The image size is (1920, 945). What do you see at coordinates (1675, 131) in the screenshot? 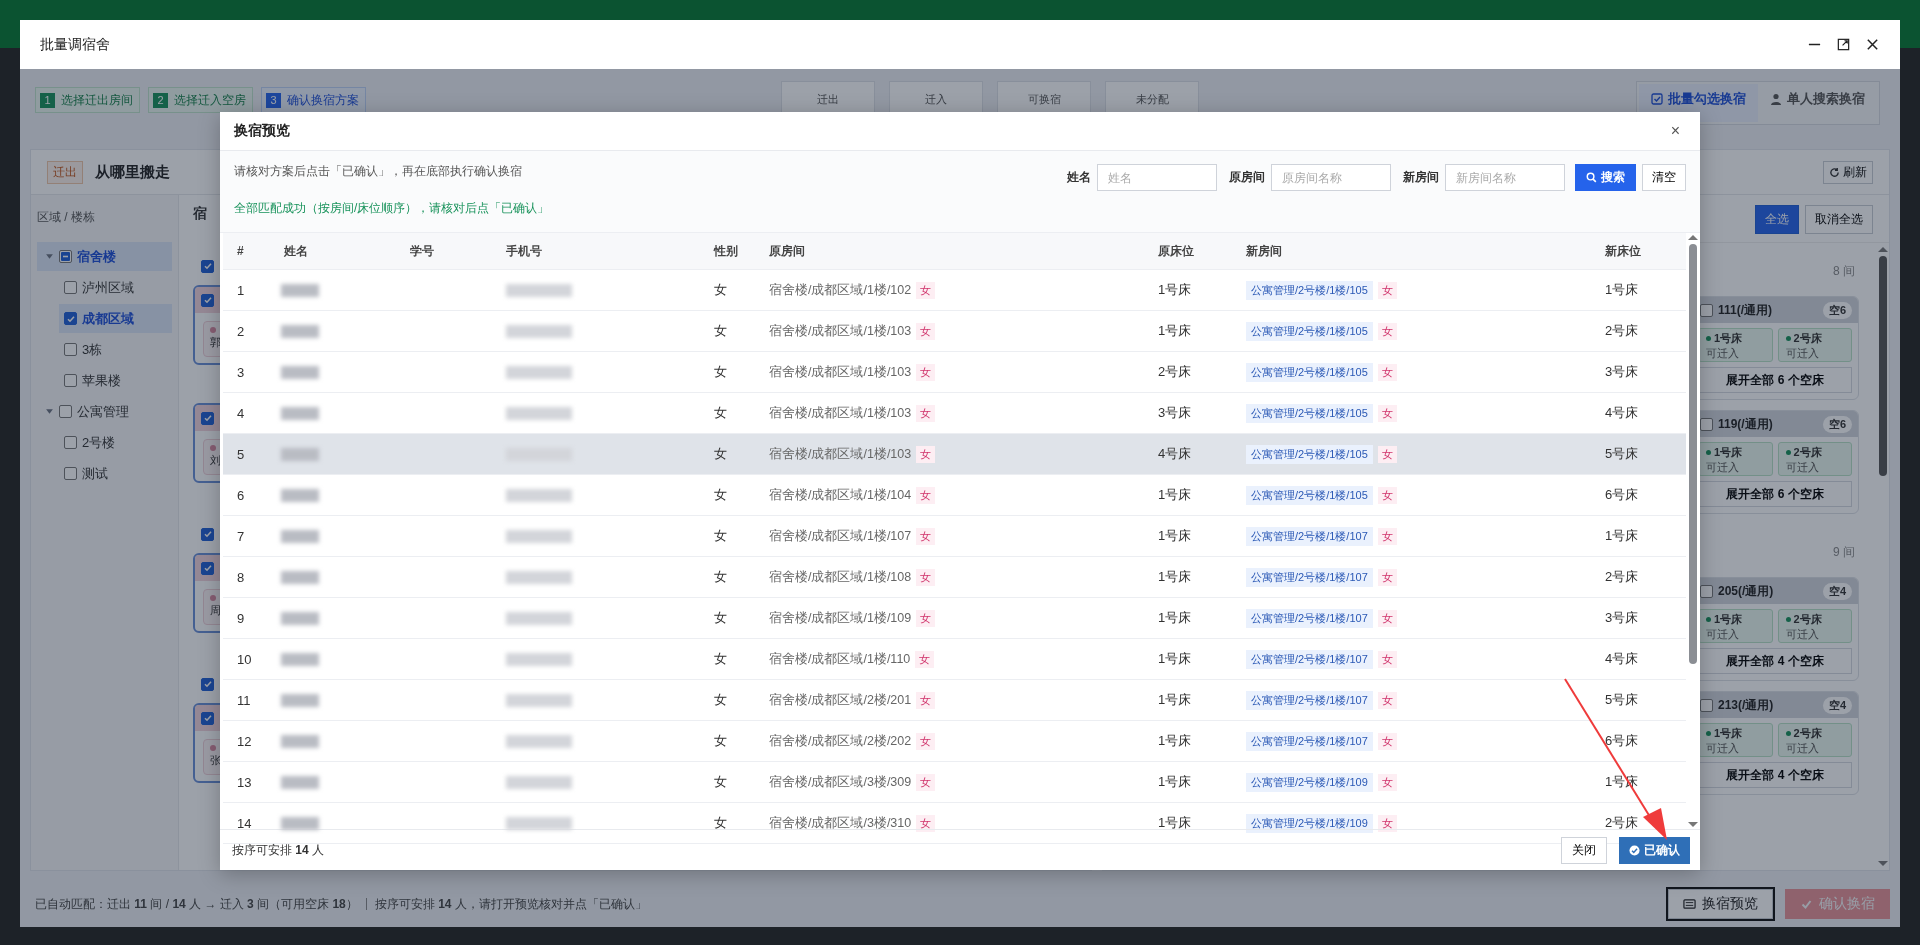
I see `close-button: ×` at bounding box center [1675, 131].